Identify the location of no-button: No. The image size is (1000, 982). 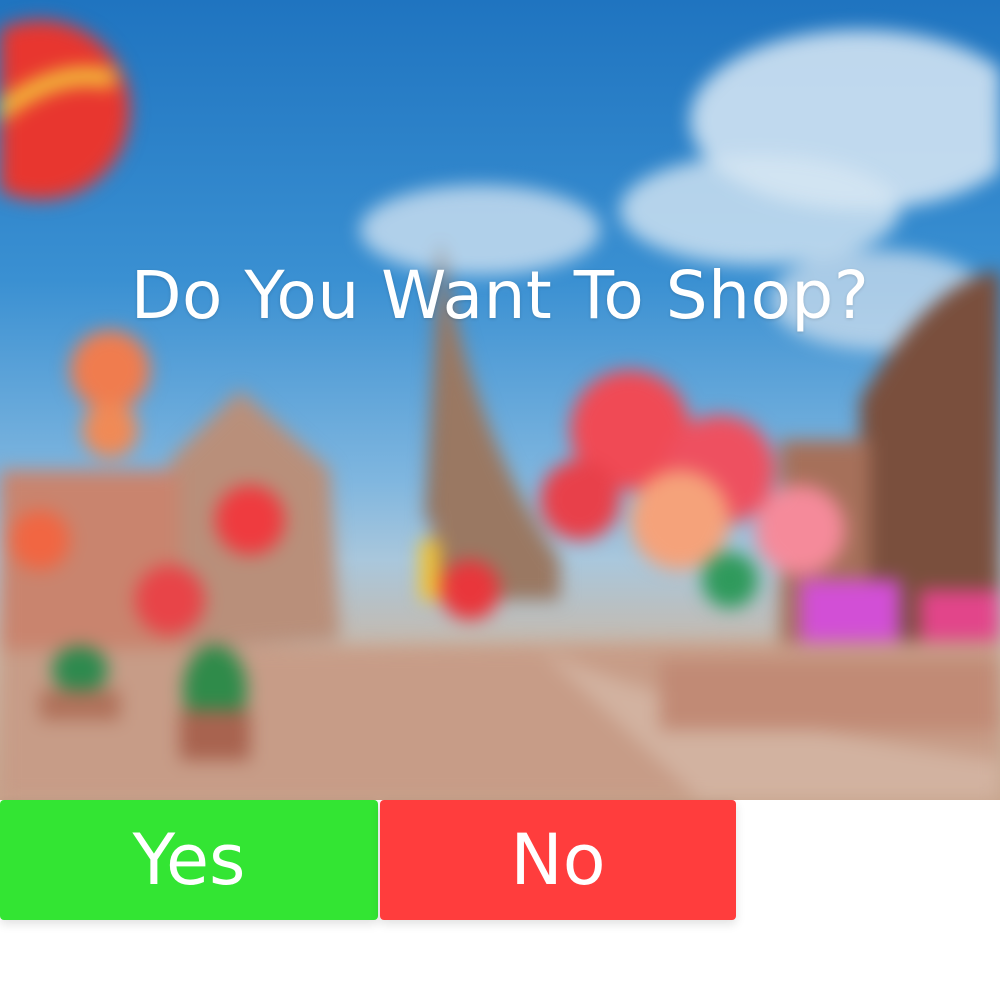
(558, 860).